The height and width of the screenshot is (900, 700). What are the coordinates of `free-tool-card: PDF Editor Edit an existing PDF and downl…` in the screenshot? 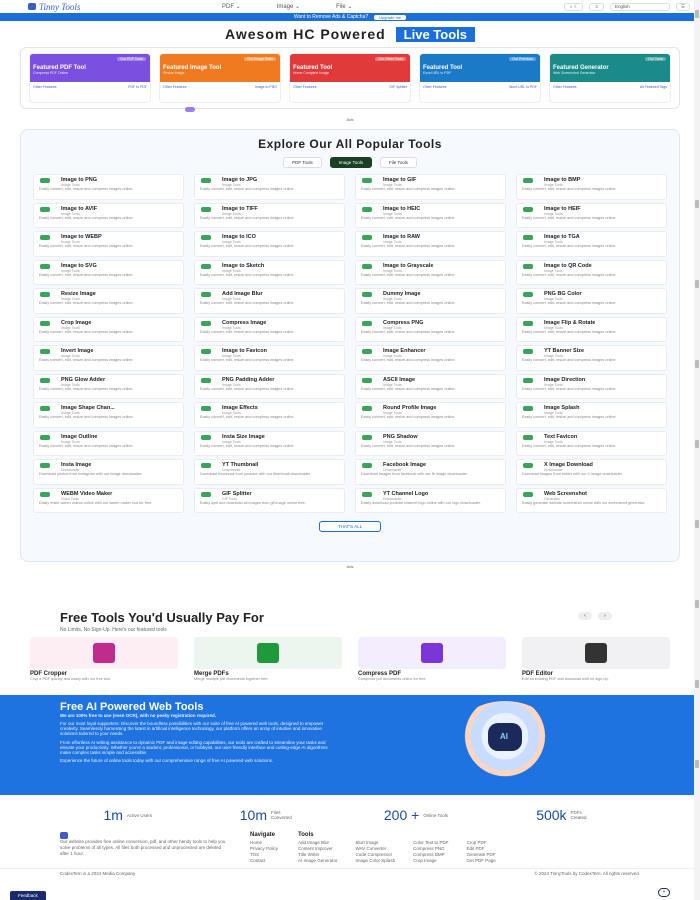 It's located at (596, 659).